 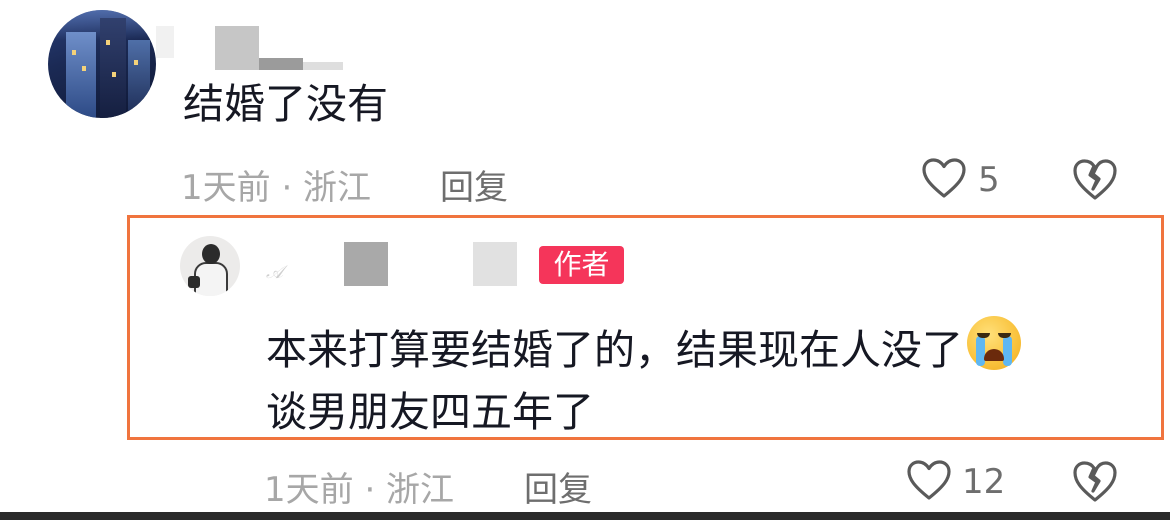 What do you see at coordinates (989, 180) in the screenshot?
I see `like-count: 5` at bounding box center [989, 180].